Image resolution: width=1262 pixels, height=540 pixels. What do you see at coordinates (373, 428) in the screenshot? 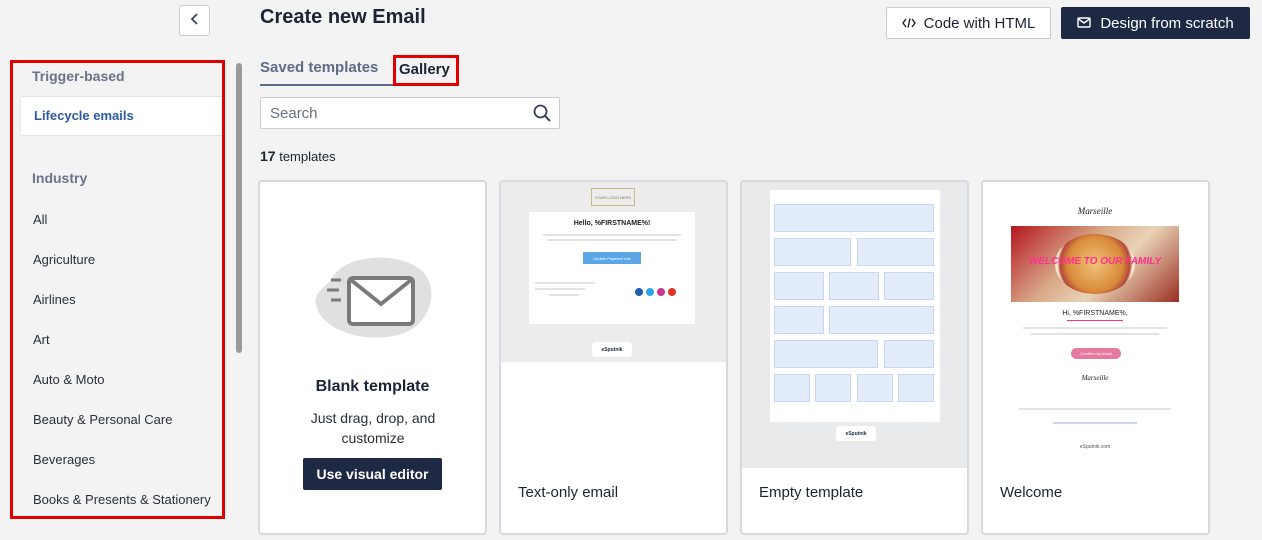
I see `blank-template-description: Just drag, drop, and customize` at bounding box center [373, 428].